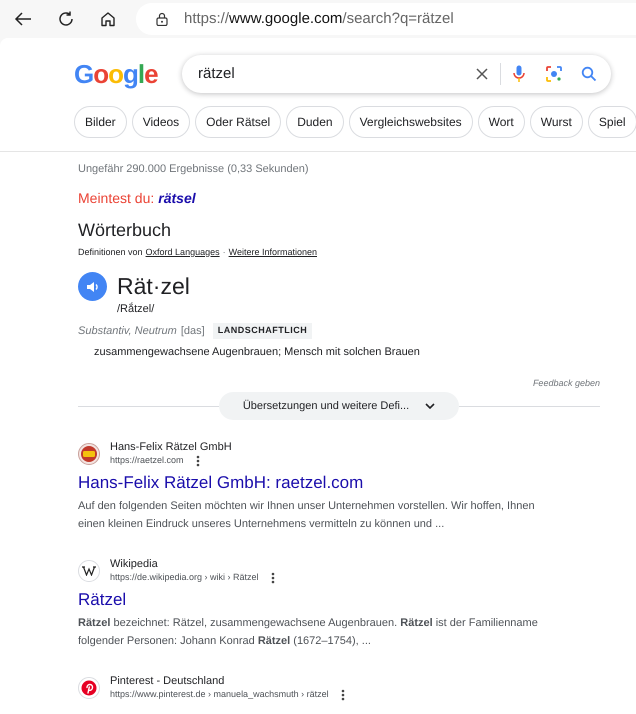 This screenshot has width=636, height=714. What do you see at coordinates (430, 406) in the screenshot?
I see `chevron-down-icon` at bounding box center [430, 406].